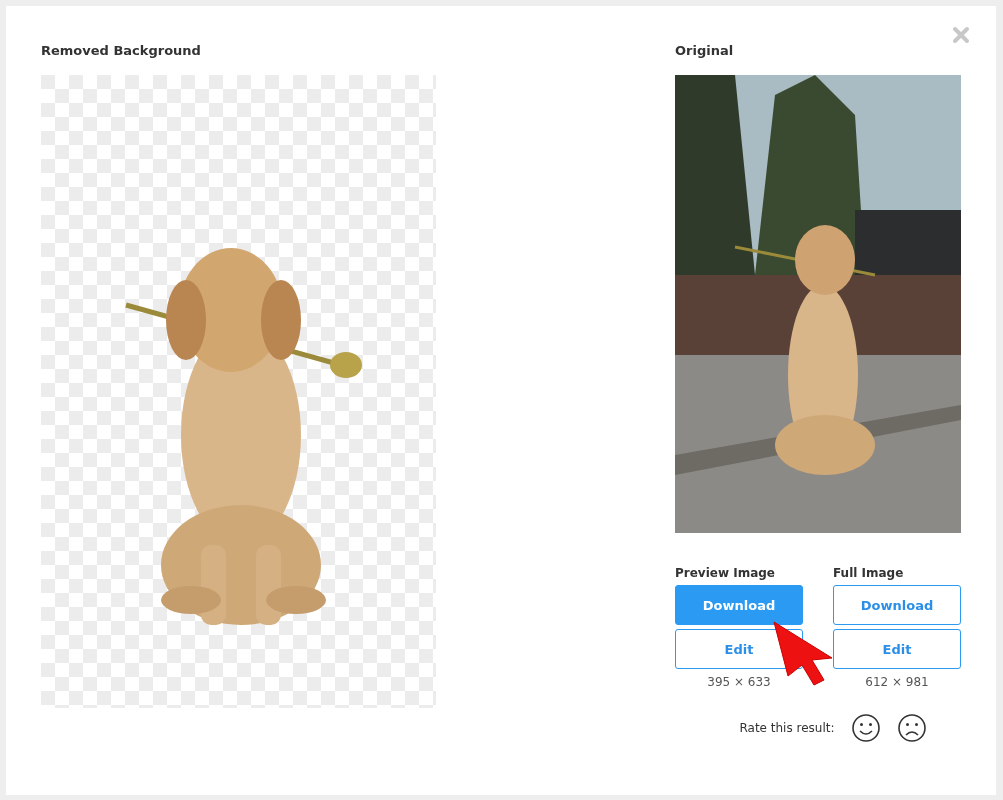 Image resolution: width=1003 pixels, height=800 pixels. I want to click on image-dimensions: 612 × 981, so click(897, 682).